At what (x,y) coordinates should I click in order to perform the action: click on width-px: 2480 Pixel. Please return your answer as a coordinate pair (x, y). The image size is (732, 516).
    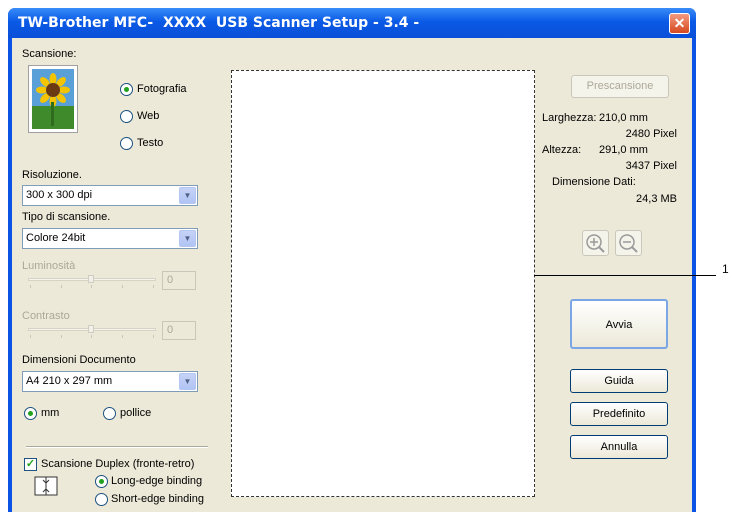
    Looking at the image, I should click on (651, 134).